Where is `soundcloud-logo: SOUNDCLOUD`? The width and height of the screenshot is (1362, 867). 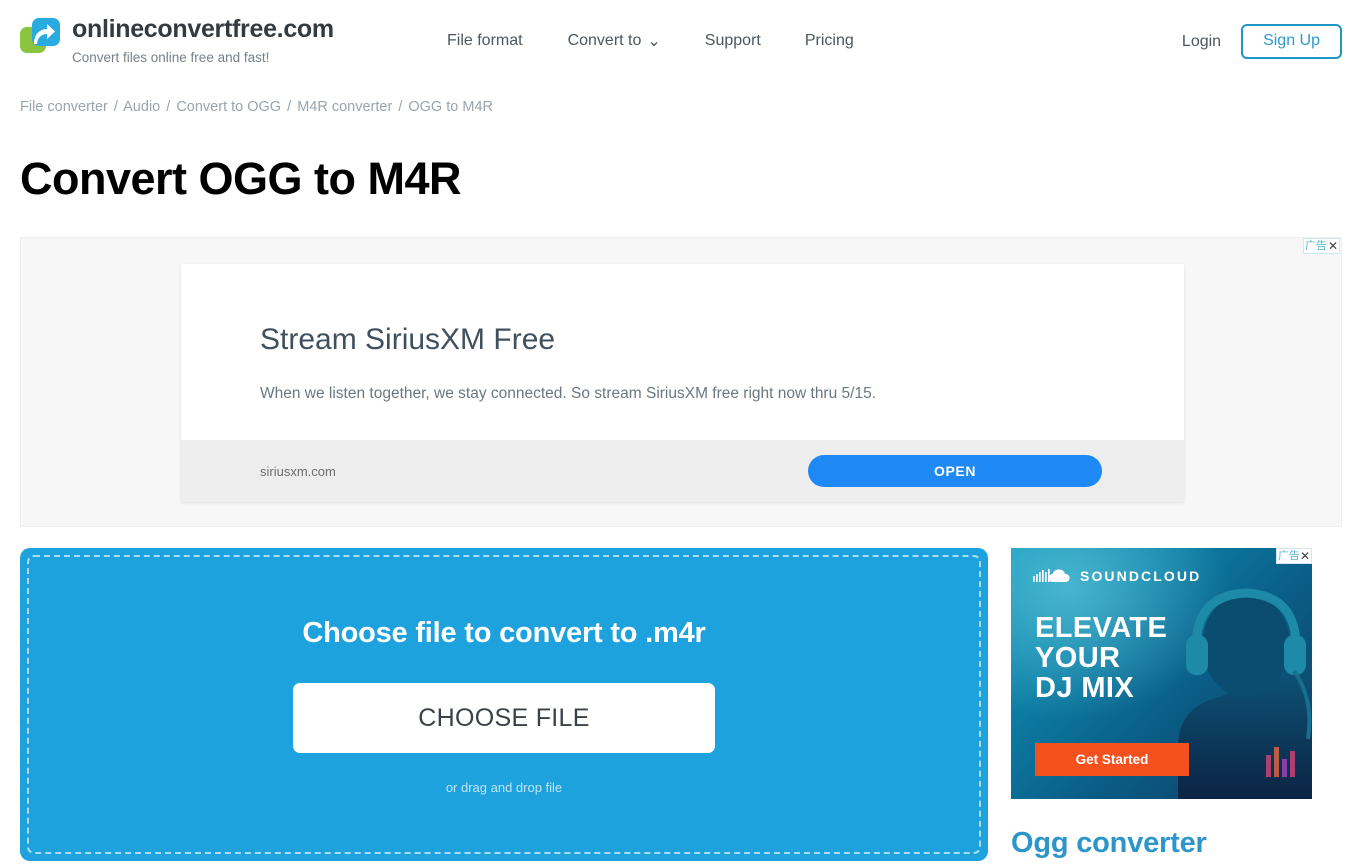
soundcloud-logo: SOUNDCLOUD is located at coordinates (1117, 576).